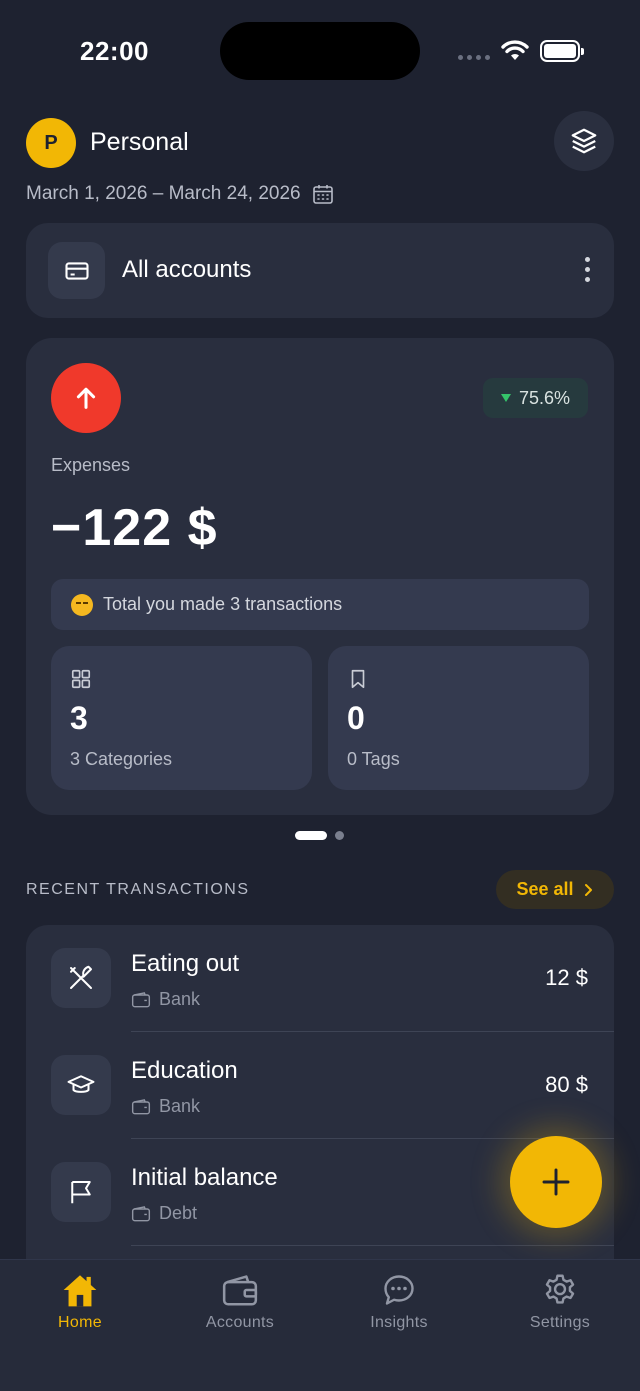 The width and height of the screenshot is (640, 1391). What do you see at coordinates (114, 51) in the screenshot?
I see `status-time: 22:00` at bounding box center [114, 51].